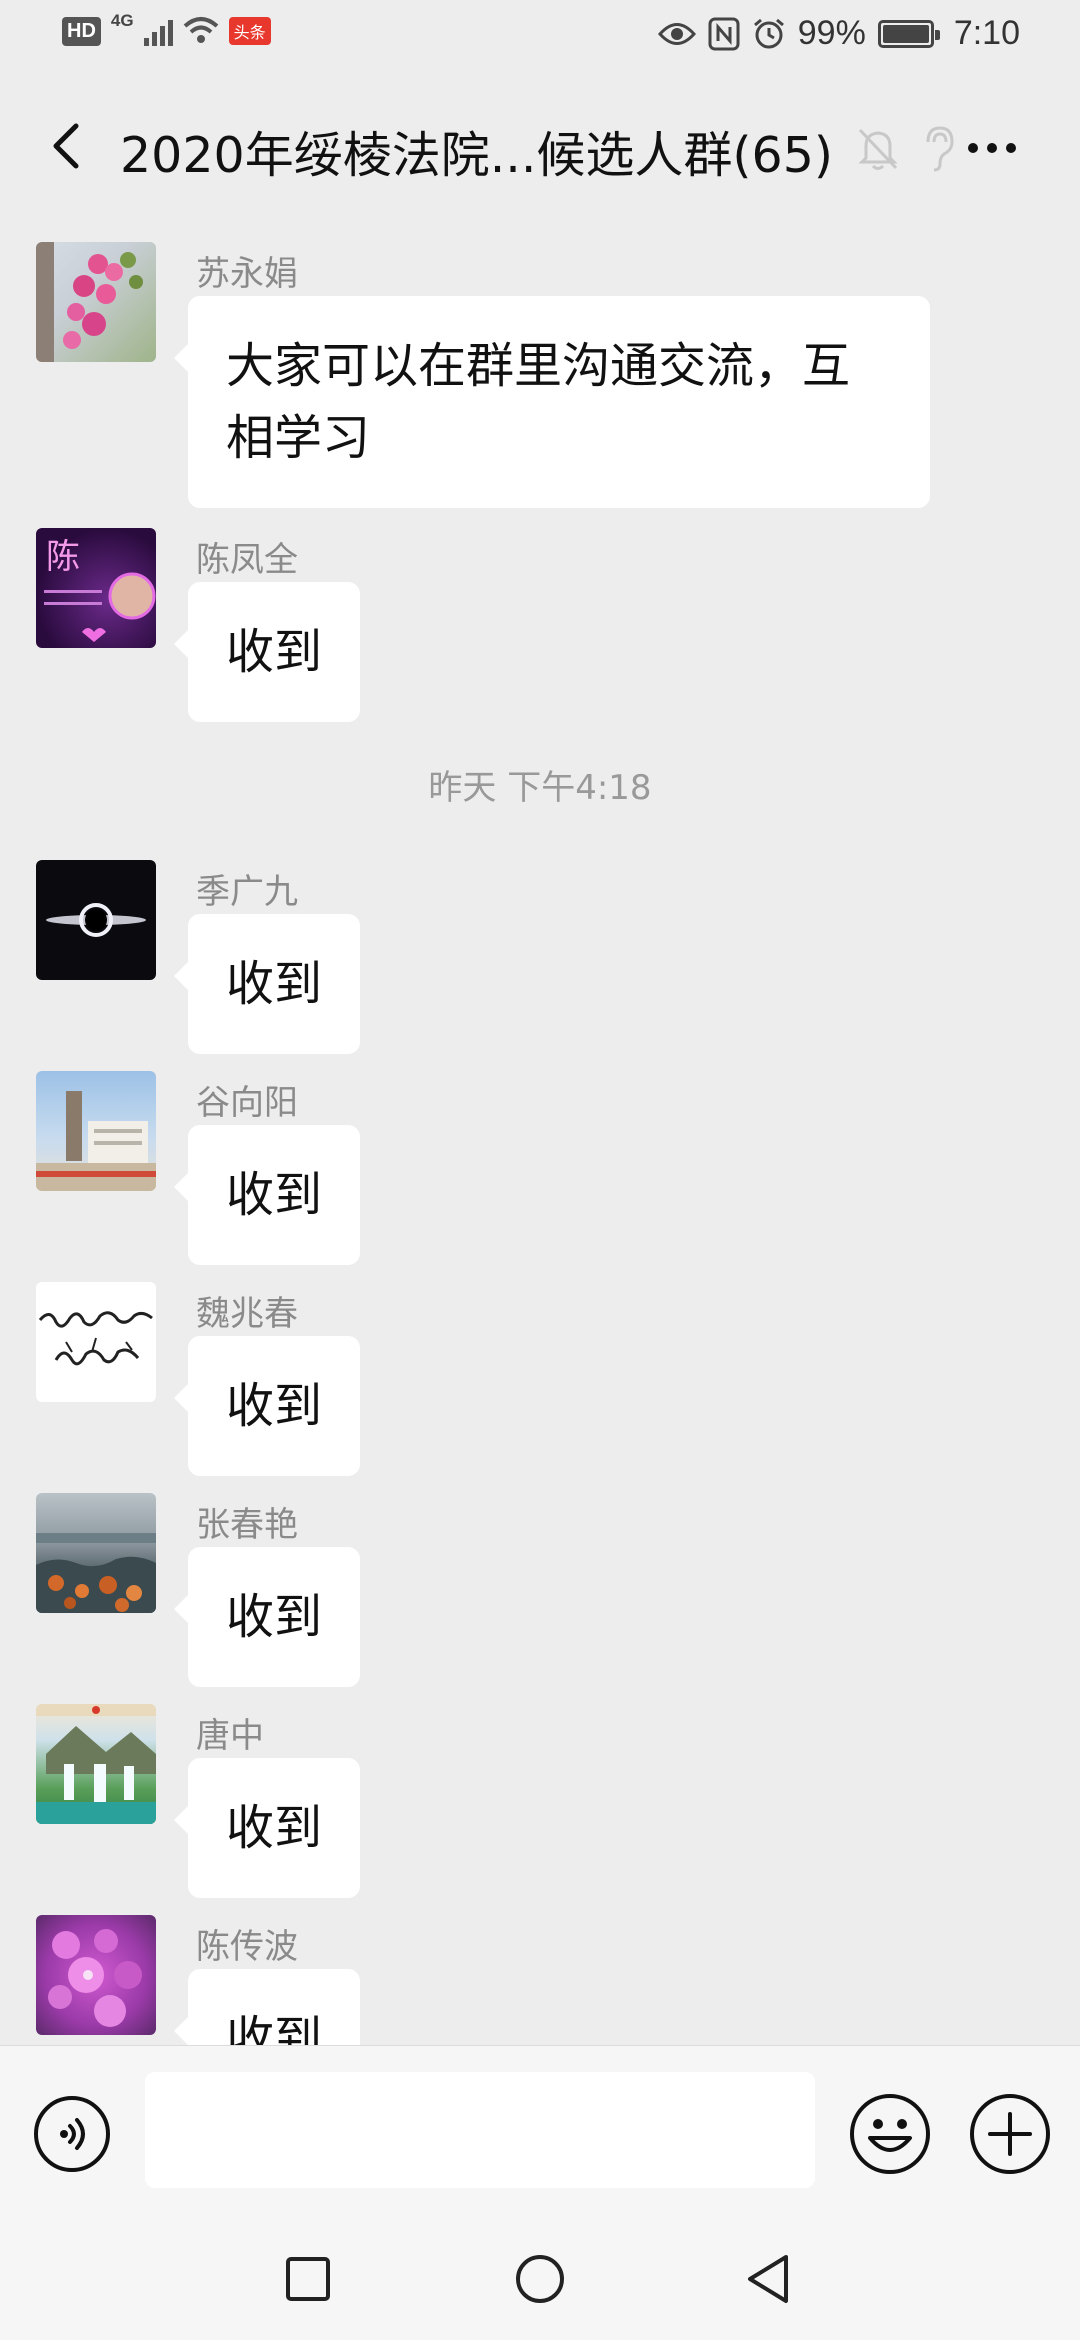 This screenshot has width=1080, height=2340. I want to click on flower-image, so click(89, 302).